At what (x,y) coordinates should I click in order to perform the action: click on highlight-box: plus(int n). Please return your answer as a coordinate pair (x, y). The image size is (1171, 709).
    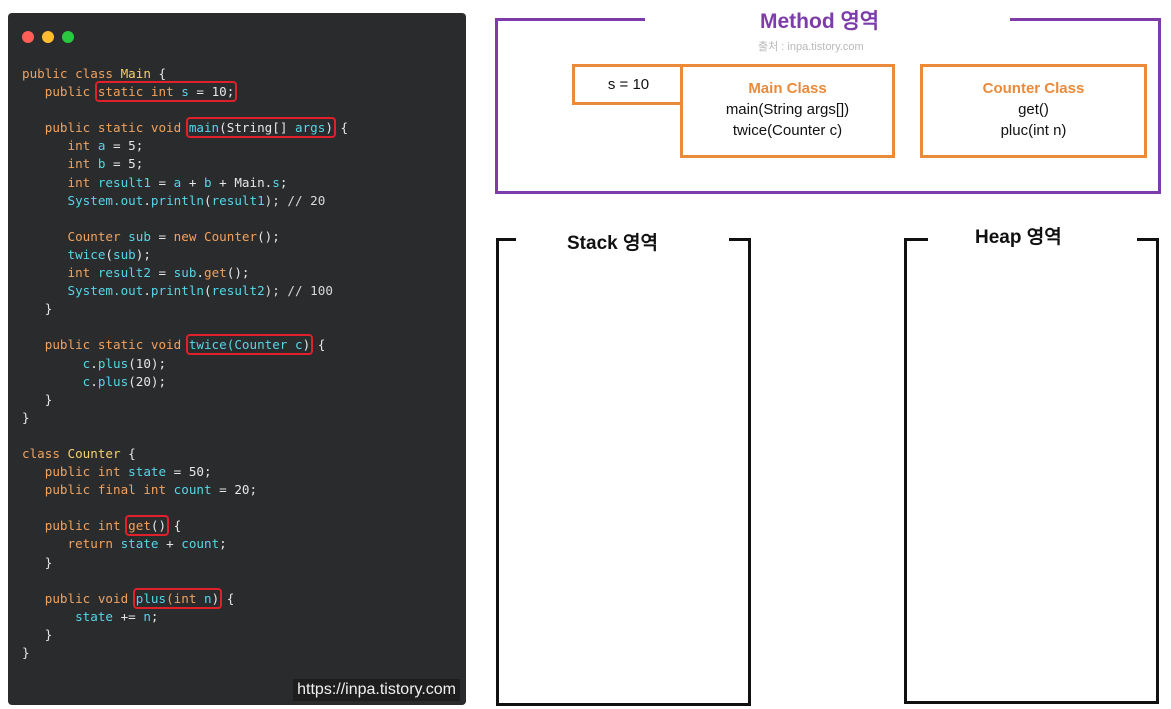
    Looking at the image, I should click on (177, 598).